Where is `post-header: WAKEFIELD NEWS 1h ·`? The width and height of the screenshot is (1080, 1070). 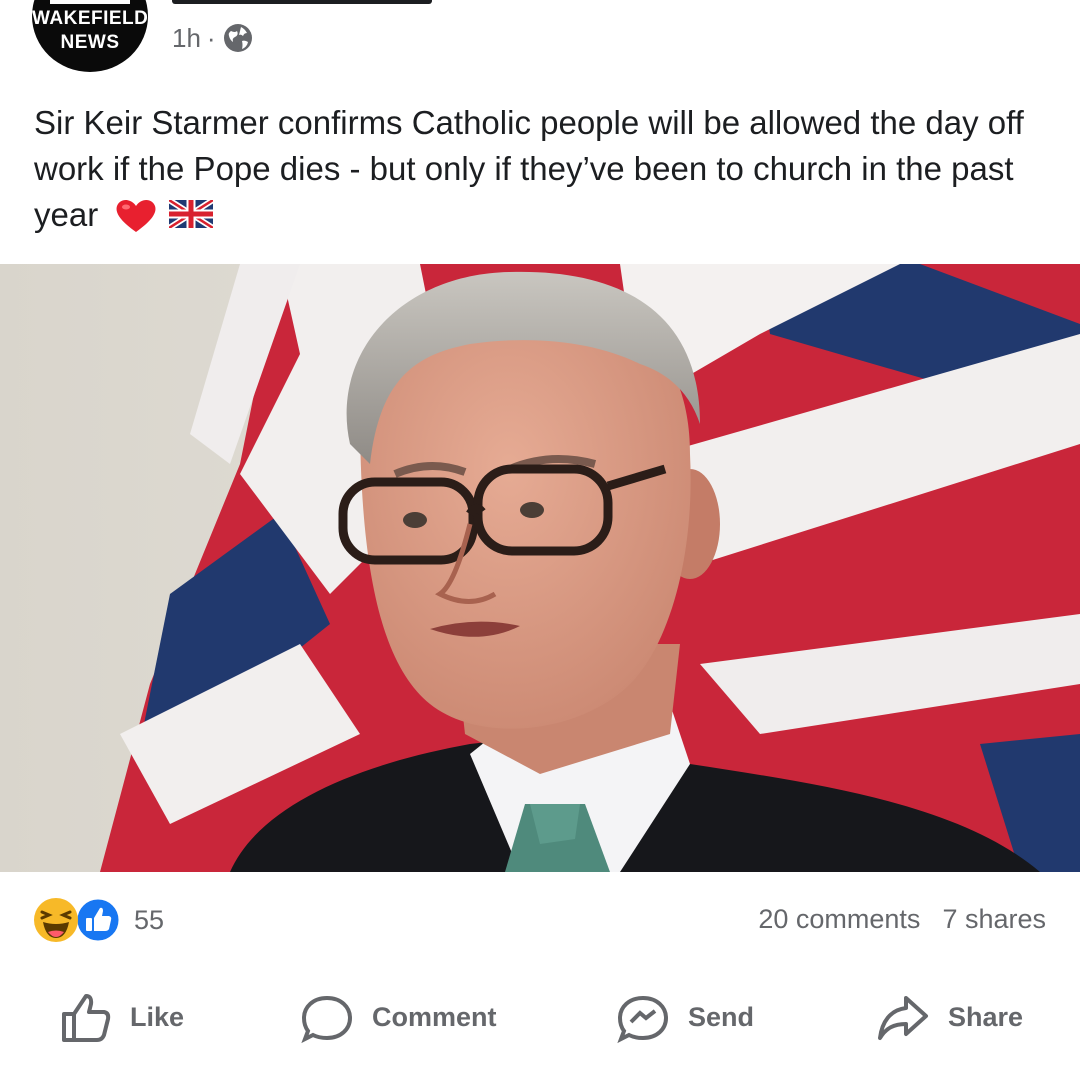 post-header: WAKEFIELD NEWS 1h · is located at coordinates (540, 40).